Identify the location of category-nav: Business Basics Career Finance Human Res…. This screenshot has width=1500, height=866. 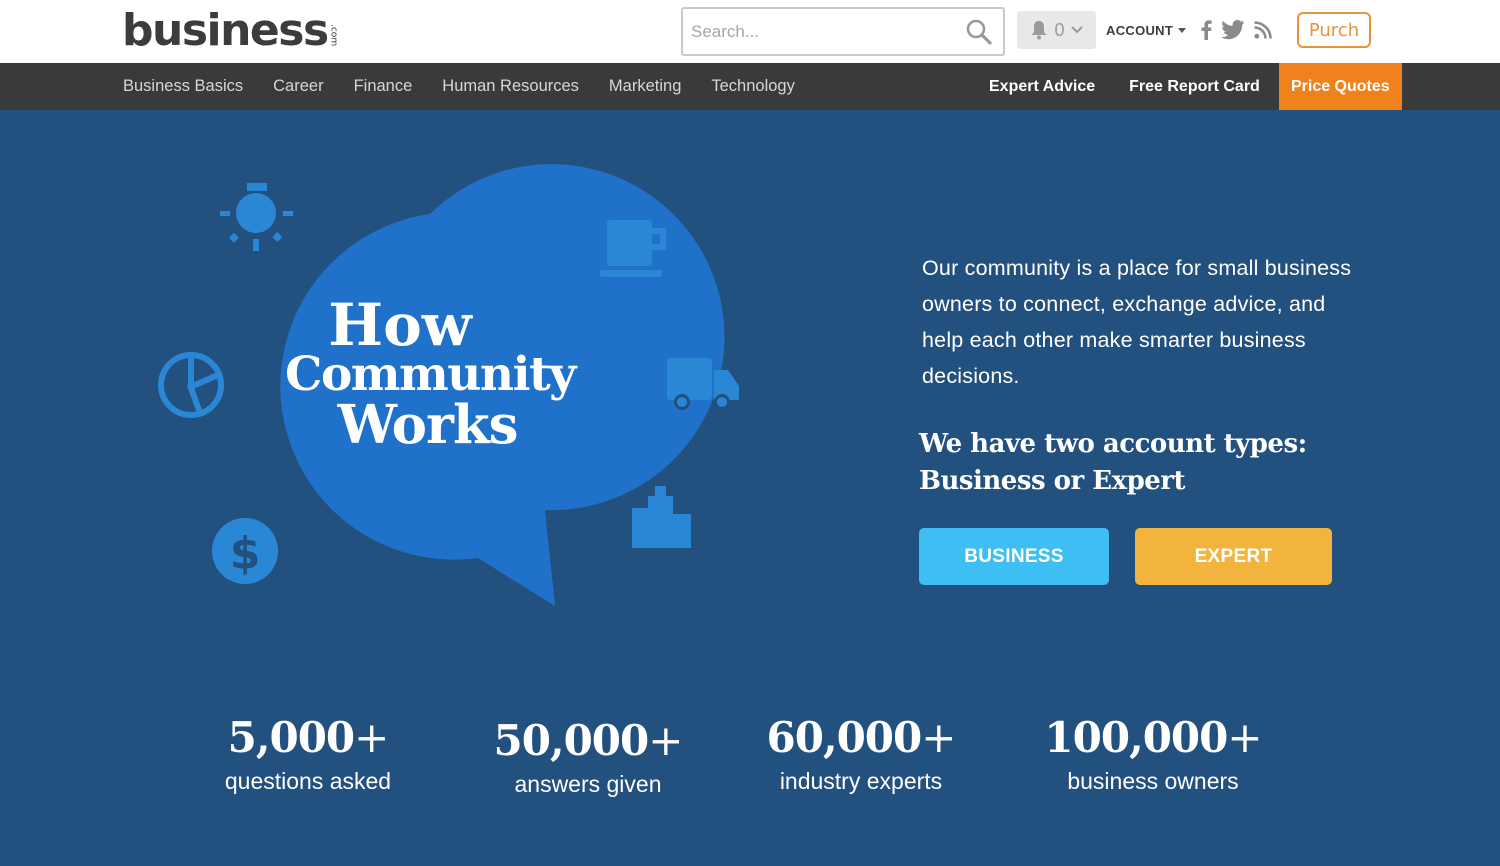
(459, 86).